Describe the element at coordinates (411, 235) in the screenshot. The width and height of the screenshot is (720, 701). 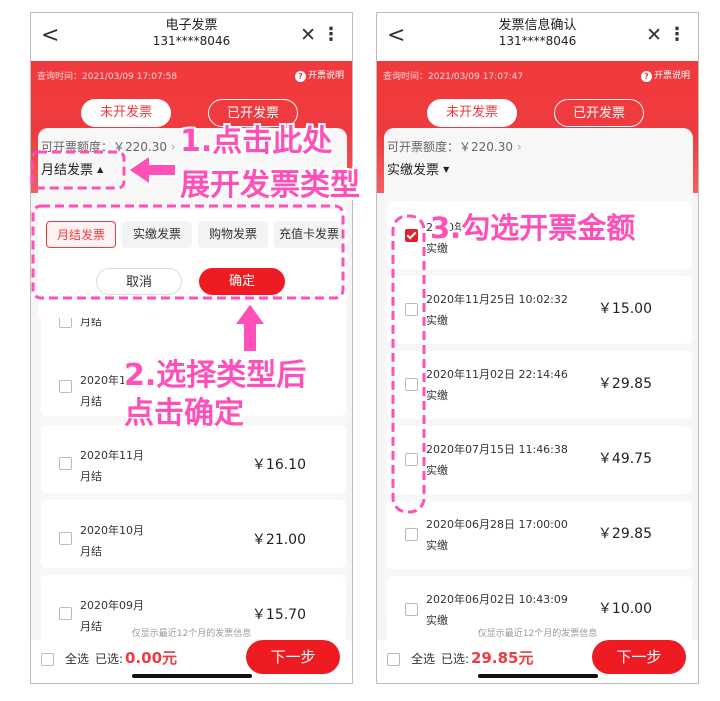
I see `checkbox-checked` at that location.